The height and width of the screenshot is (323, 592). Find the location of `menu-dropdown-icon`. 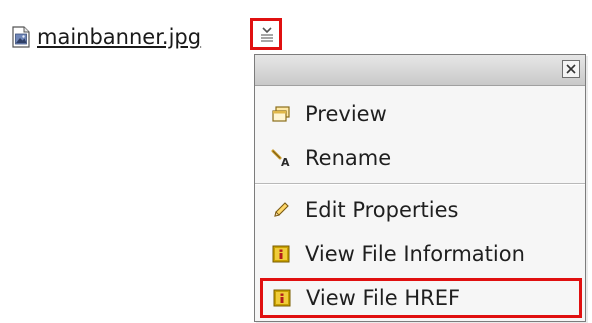

menu-dropdown-icon is located at coordinates (267, 34).